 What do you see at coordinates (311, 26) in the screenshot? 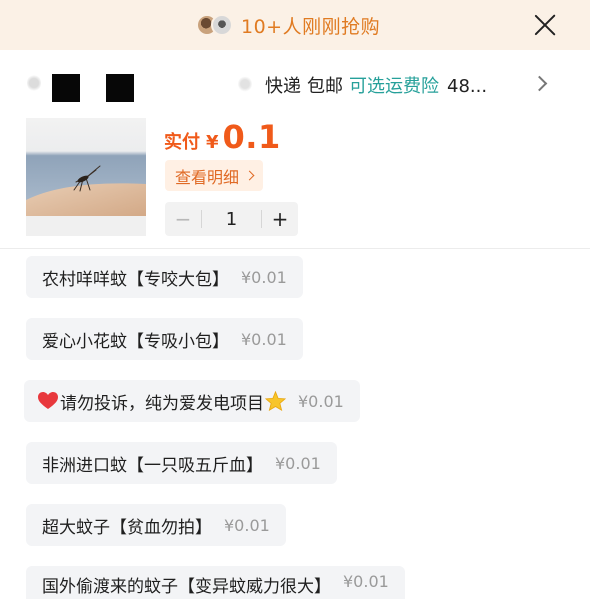
I see `recent-buyers-text: 10+人刚刚抢购` at bounding box center [311, 26].